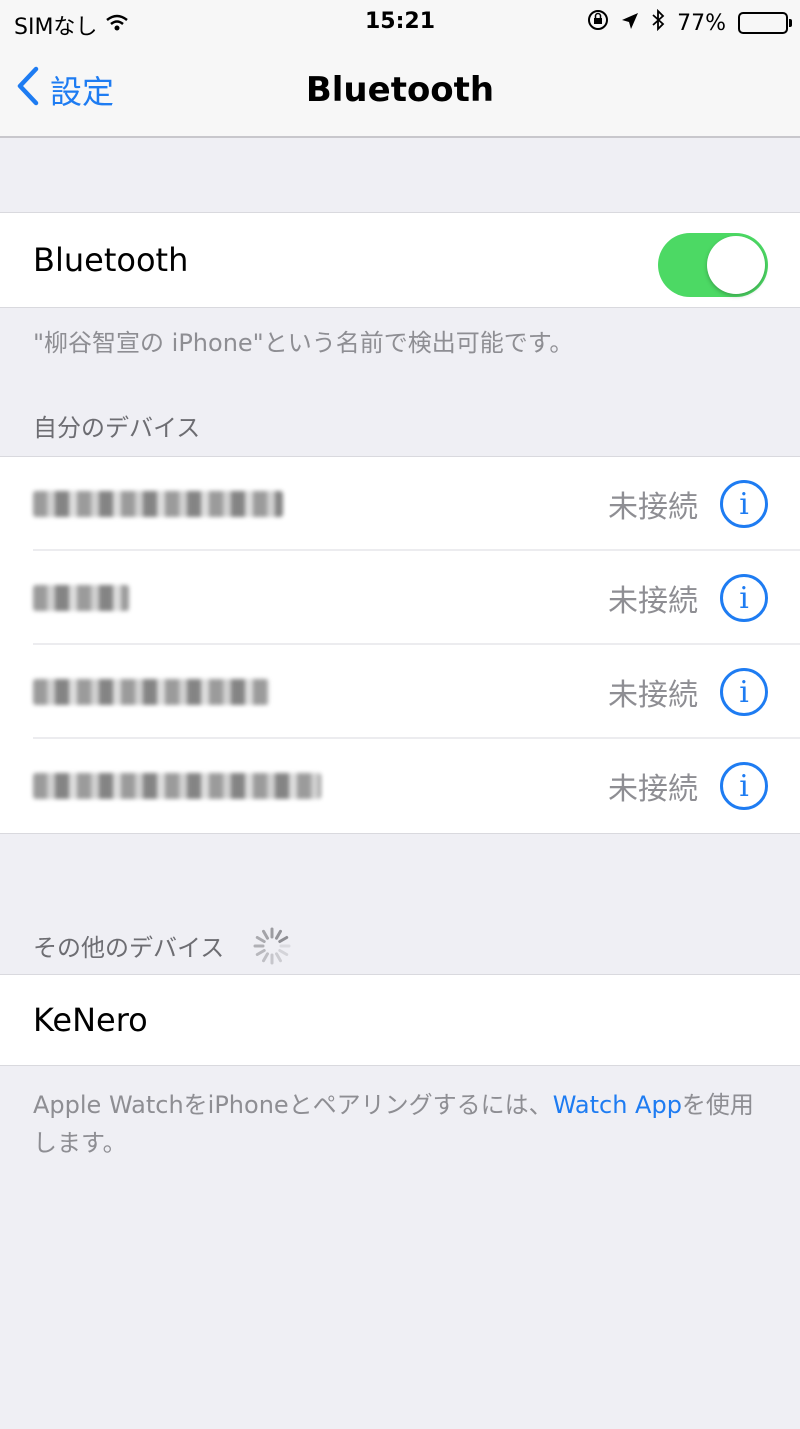 Image resolution: width=800 pixels, height=1429 pixels. I want to click on my-devices-header: 自分のデバイス, so click(117, 428).